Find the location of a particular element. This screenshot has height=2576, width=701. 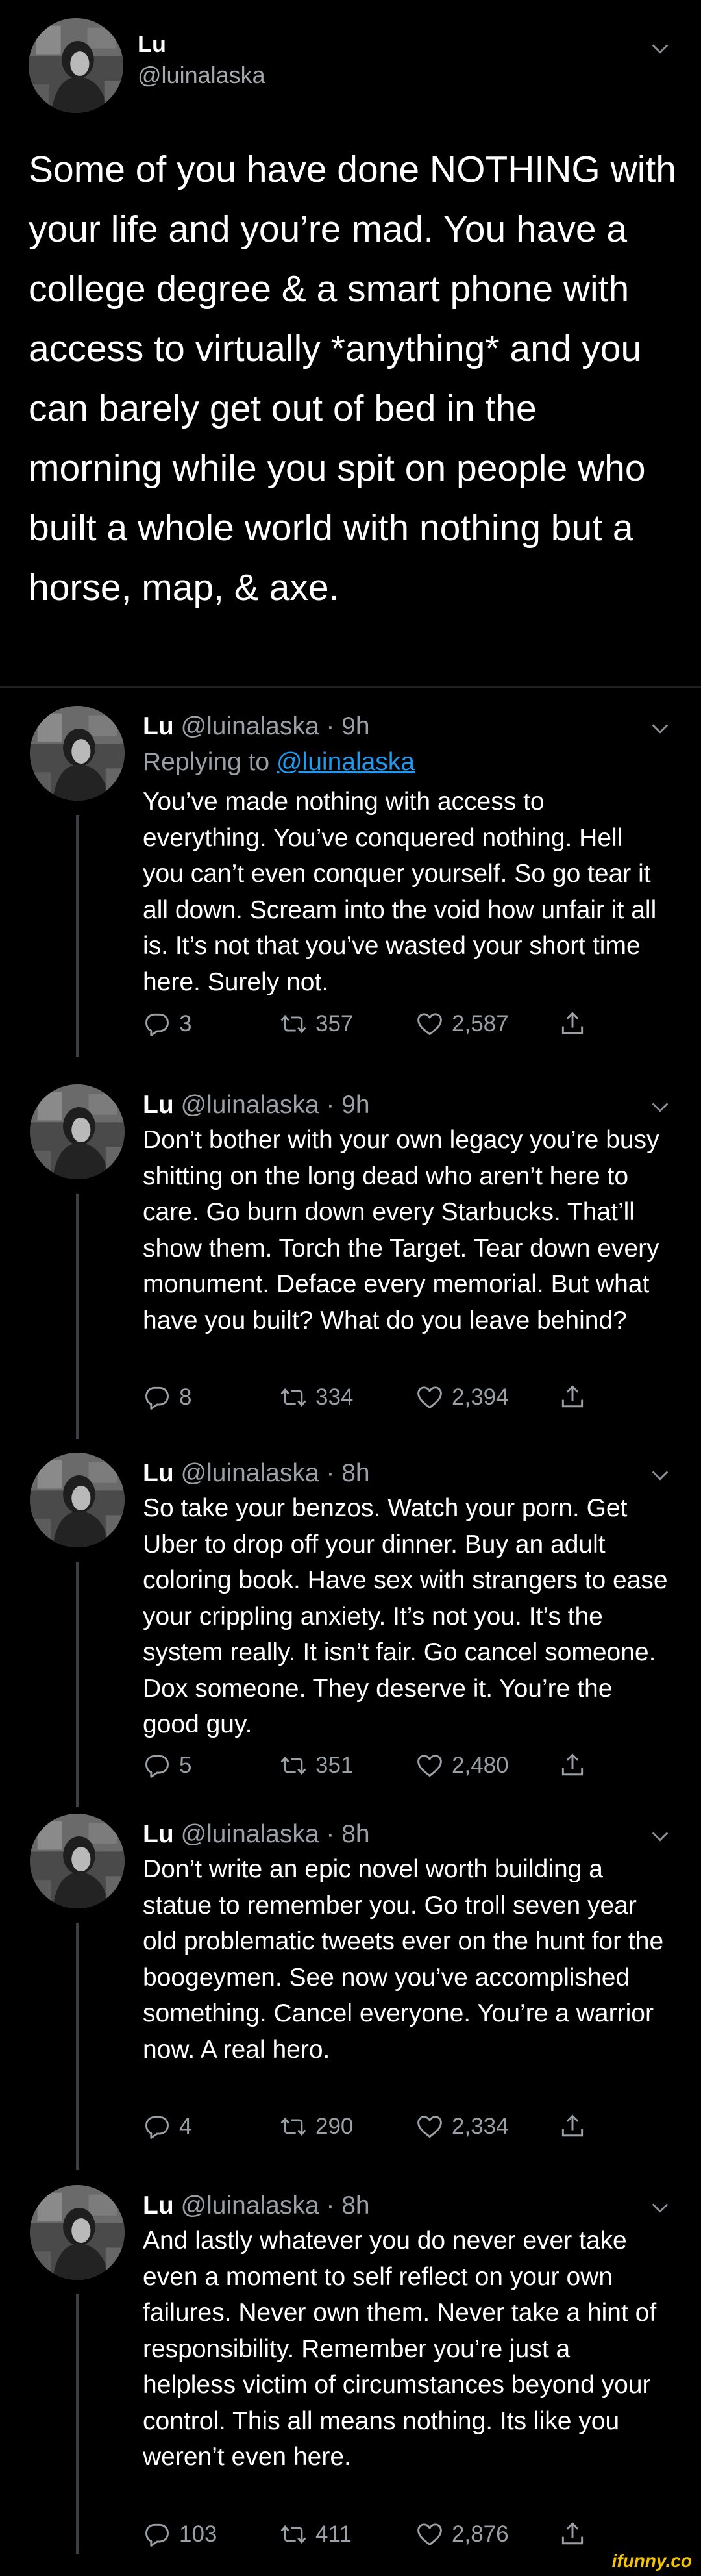

like-count: 2,587 is located at coordinates (480, 1023).